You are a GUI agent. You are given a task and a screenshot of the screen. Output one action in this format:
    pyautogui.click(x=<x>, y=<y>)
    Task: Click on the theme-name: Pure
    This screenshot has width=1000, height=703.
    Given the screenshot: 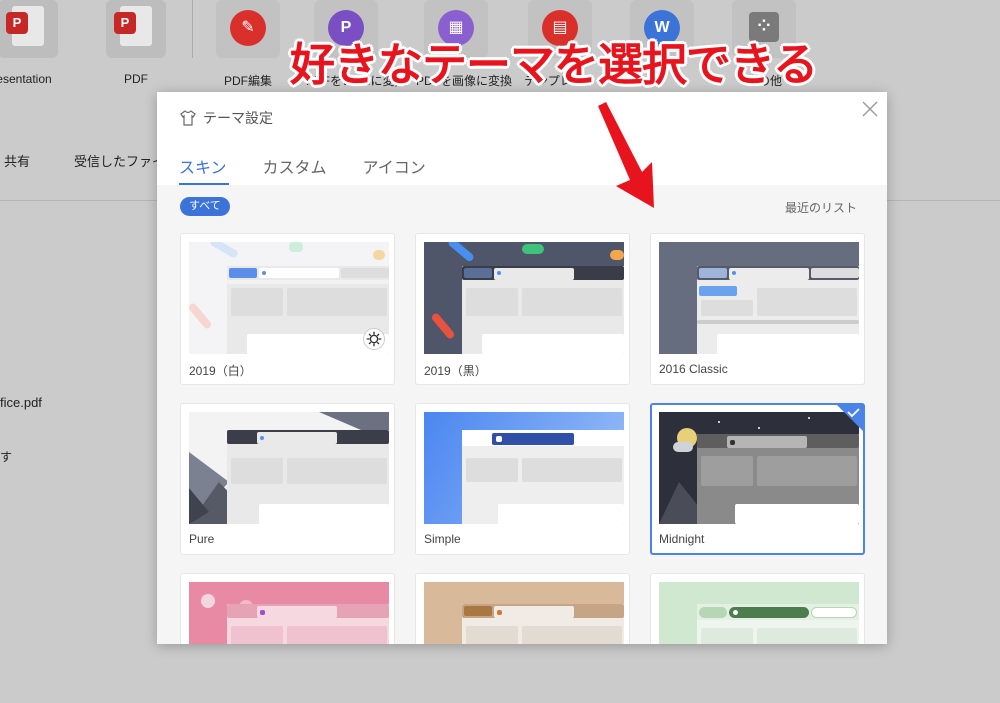 What is the action you would take?
    pyautogui.click(x=202, y=539)
    